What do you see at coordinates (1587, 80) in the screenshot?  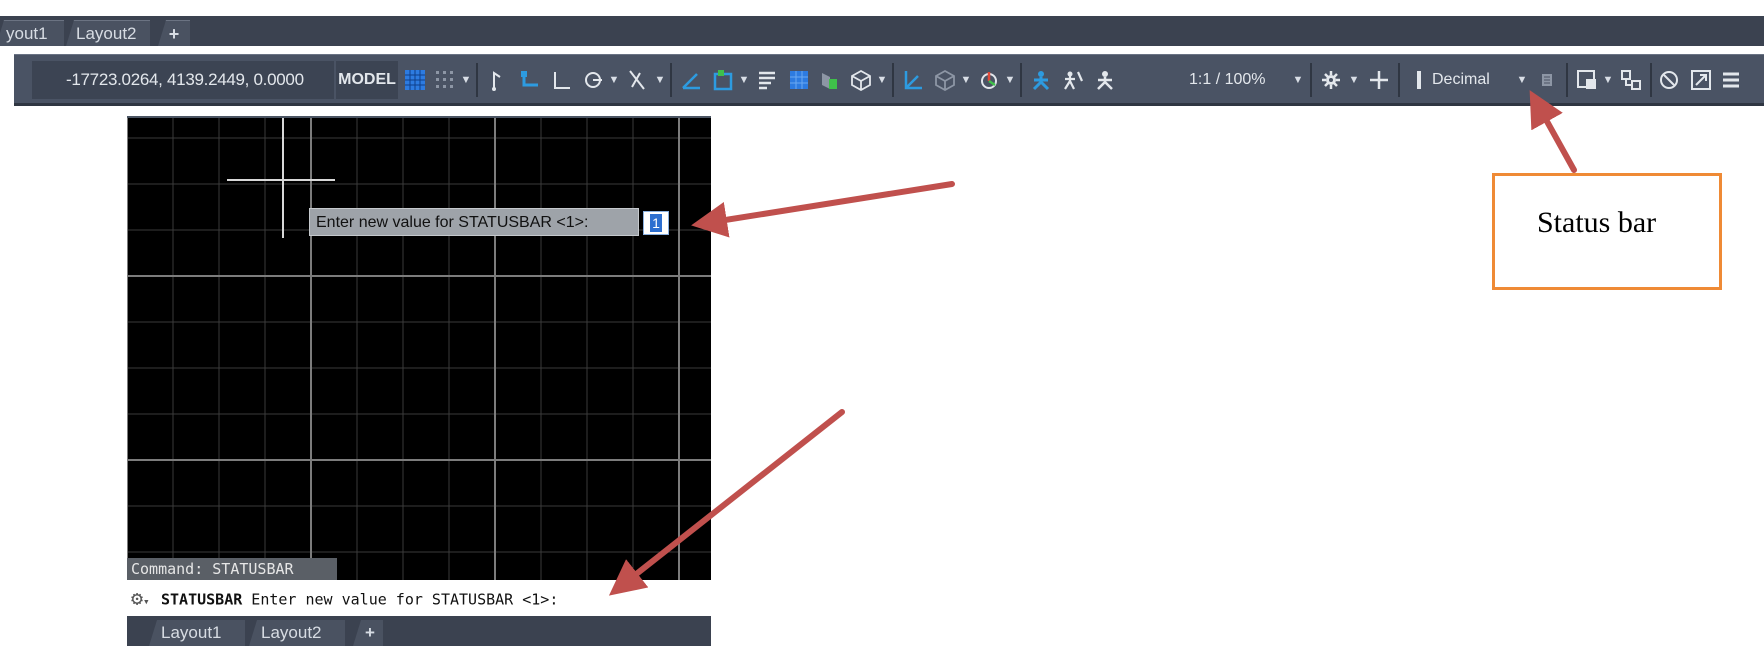 I see `lock-ui-icon` at bounding box center [1587, 80].